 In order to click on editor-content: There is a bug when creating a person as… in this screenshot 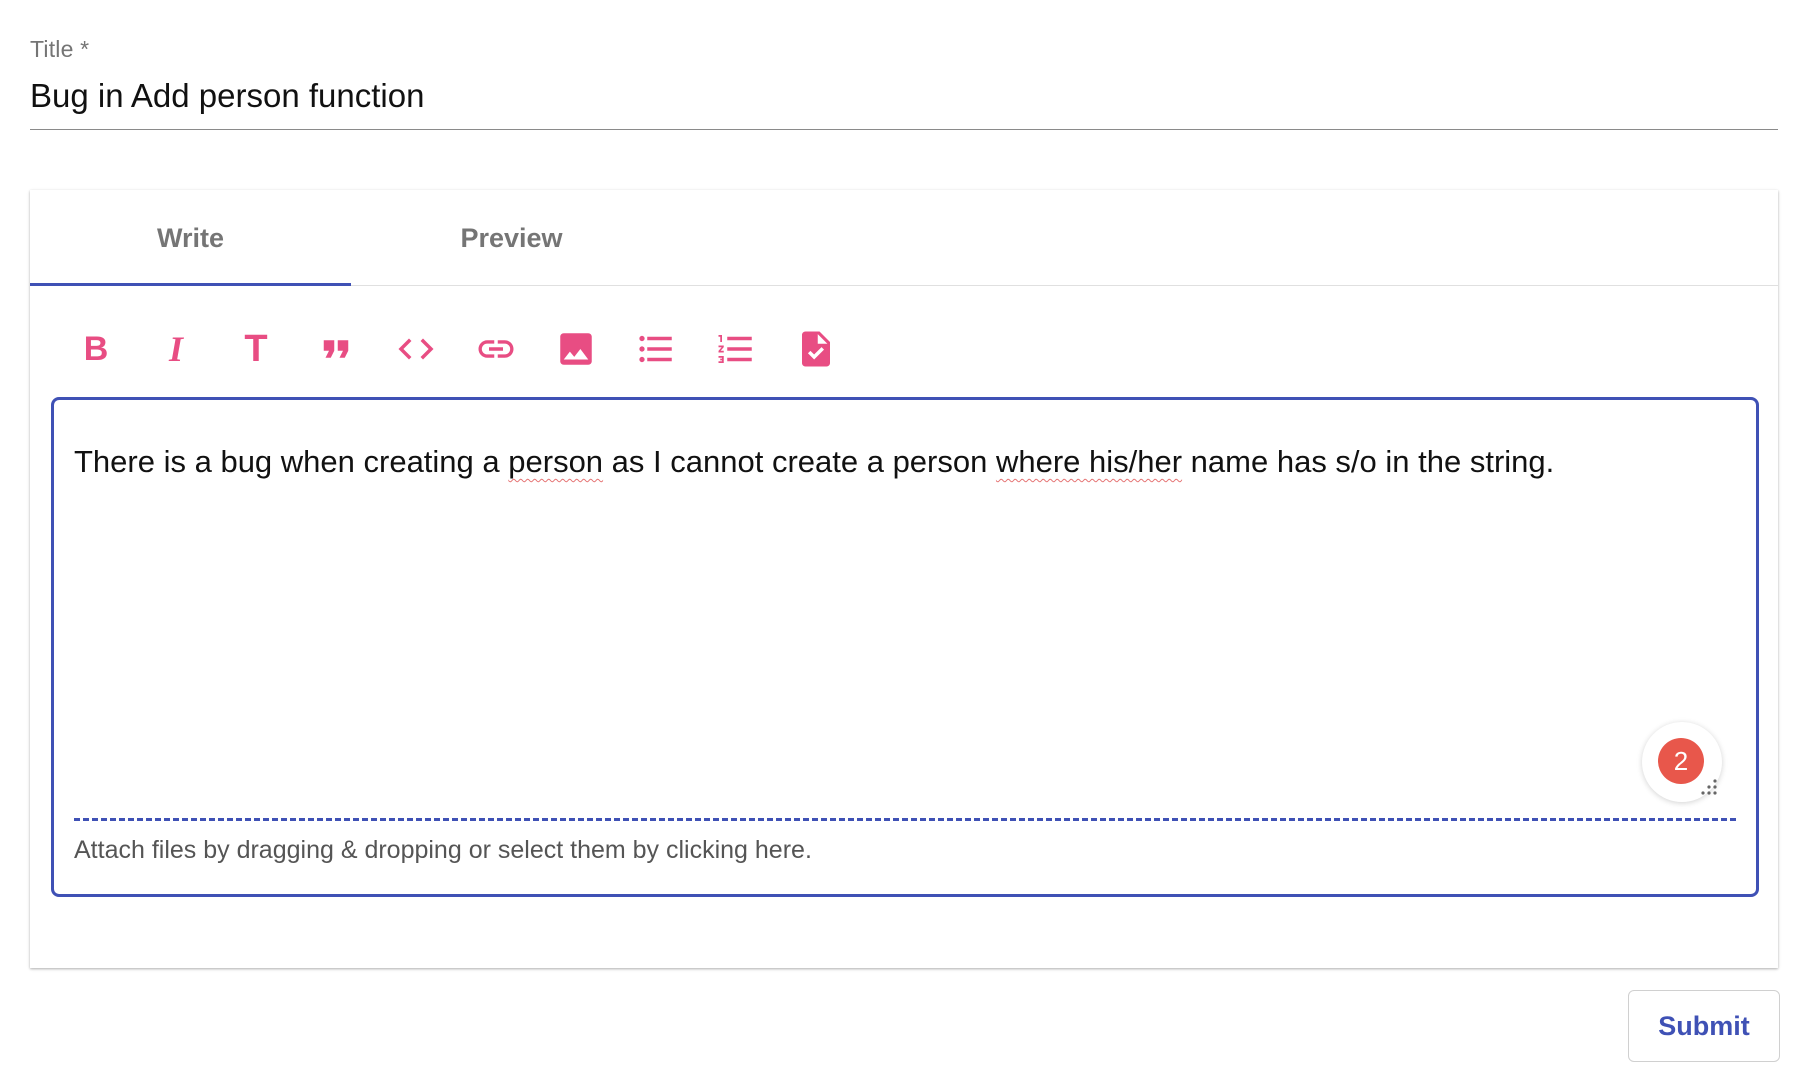, I will do `click(814, 462)`.